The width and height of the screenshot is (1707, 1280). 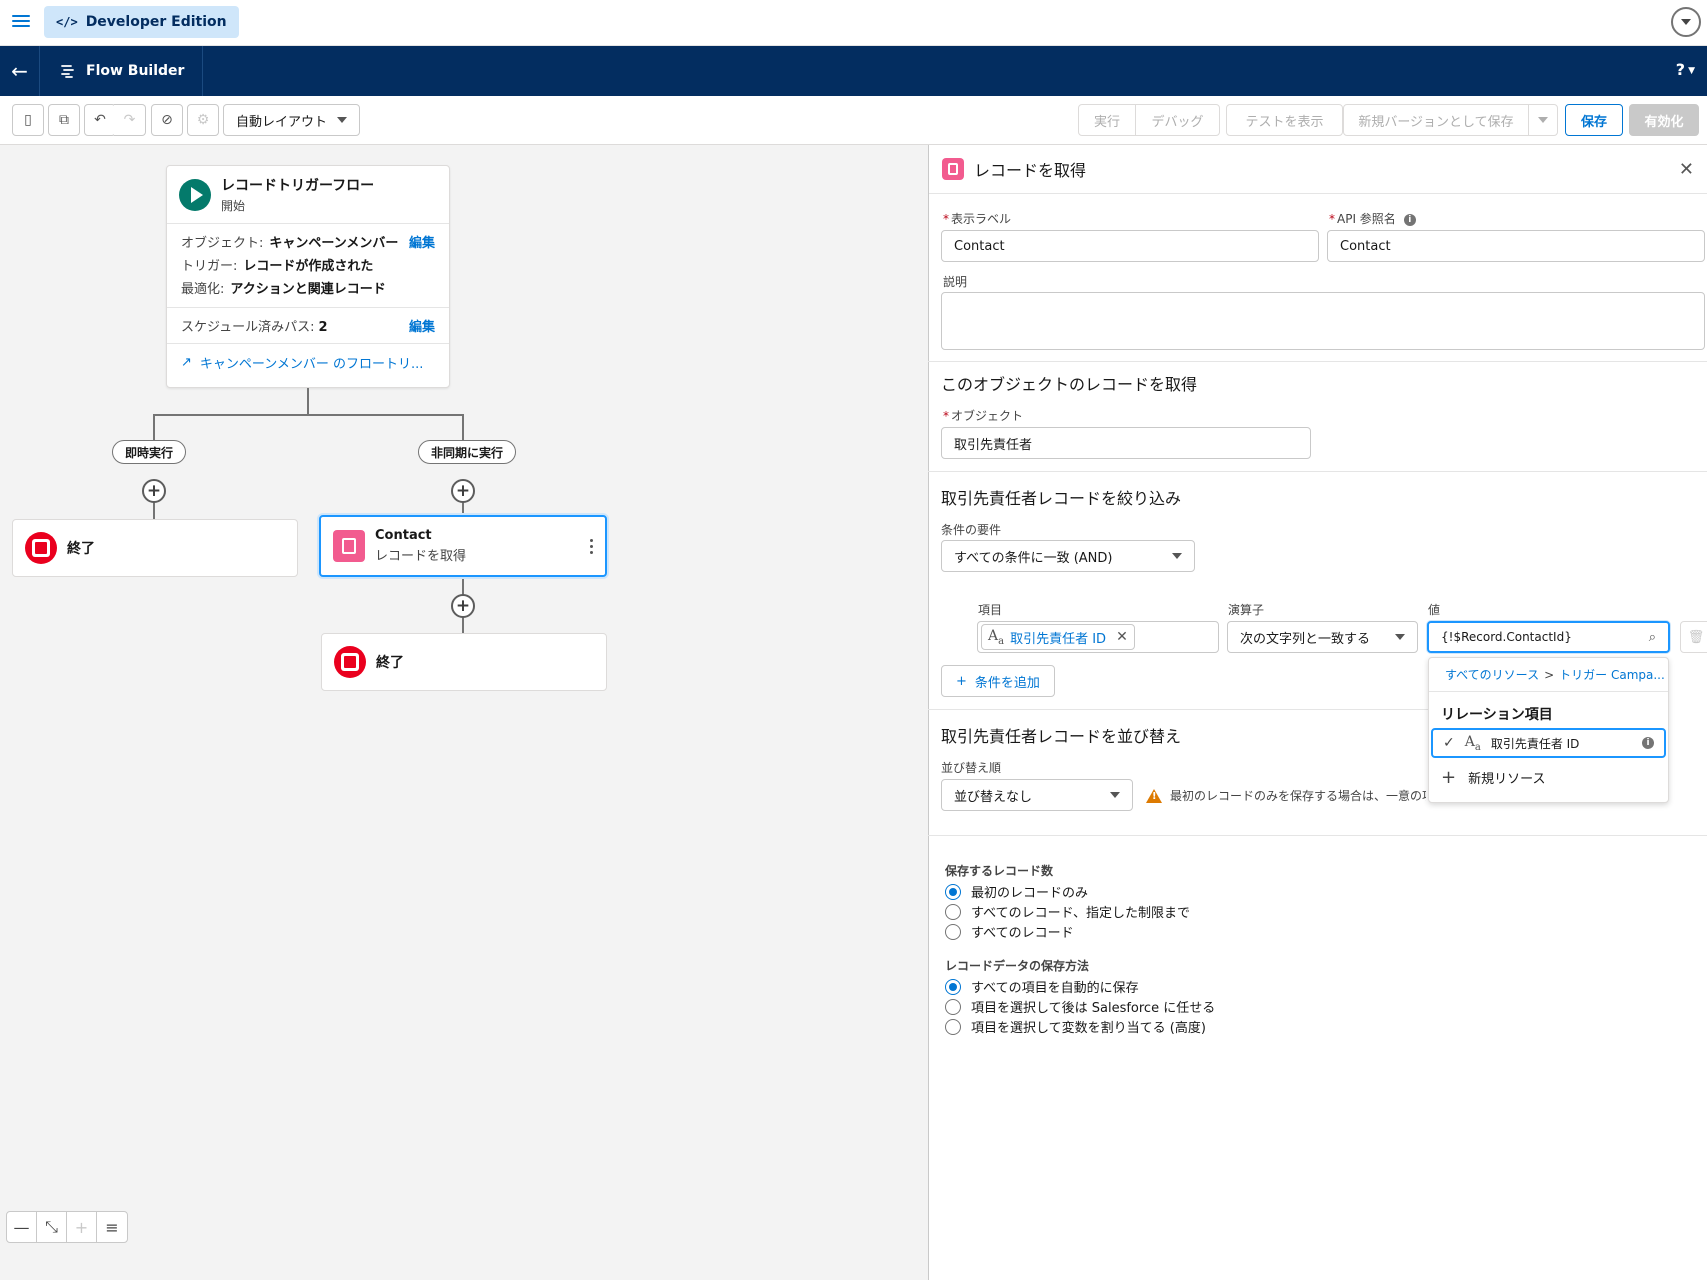 I want to click on zoom-in-button: +, so click(x=82, y=1227).